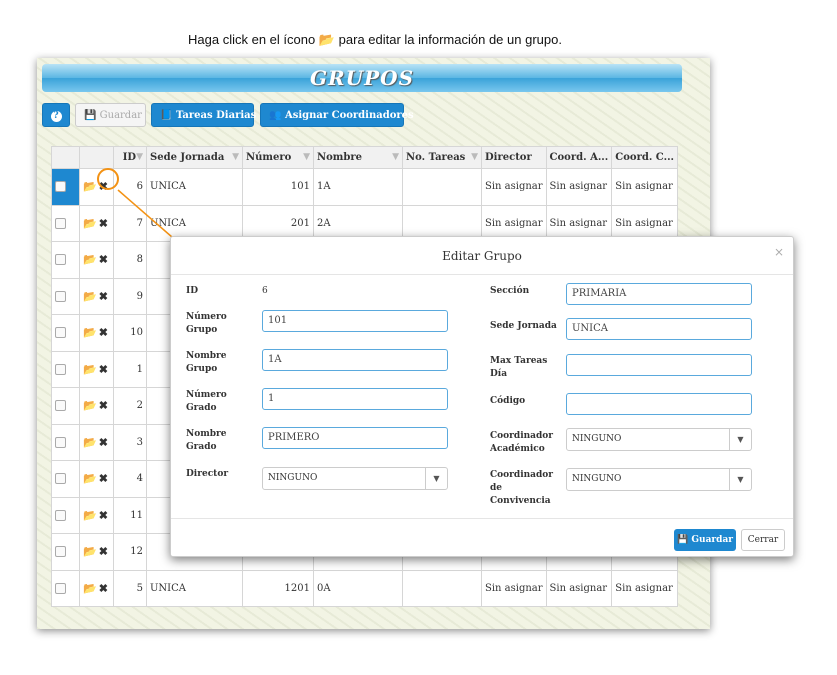 Image resolution: width=837 pixels, height=675 pixels. What do you see at coordinates (597, 479) in the screenshot?
I see `coord-convivencia-value: NINGUNO` at bounding box center [597, 479].